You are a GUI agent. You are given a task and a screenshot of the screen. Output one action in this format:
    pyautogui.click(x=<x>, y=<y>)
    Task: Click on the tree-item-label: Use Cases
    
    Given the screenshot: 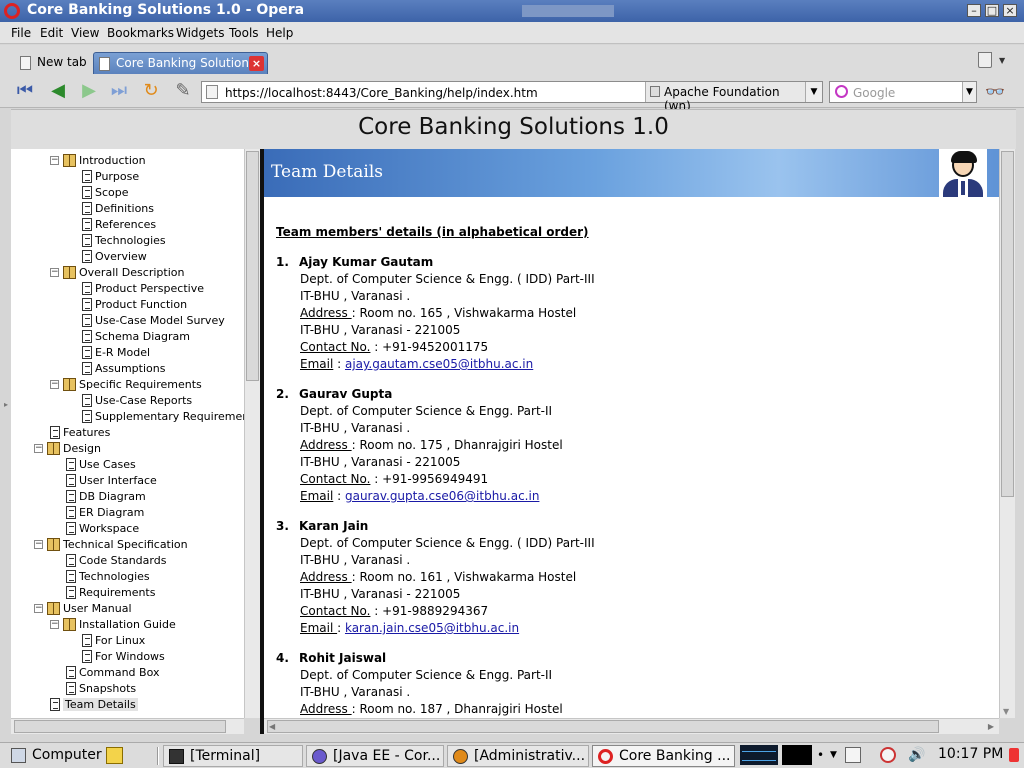 What is the action you would take?
    pyautogui.click(x=107, y=464)
    